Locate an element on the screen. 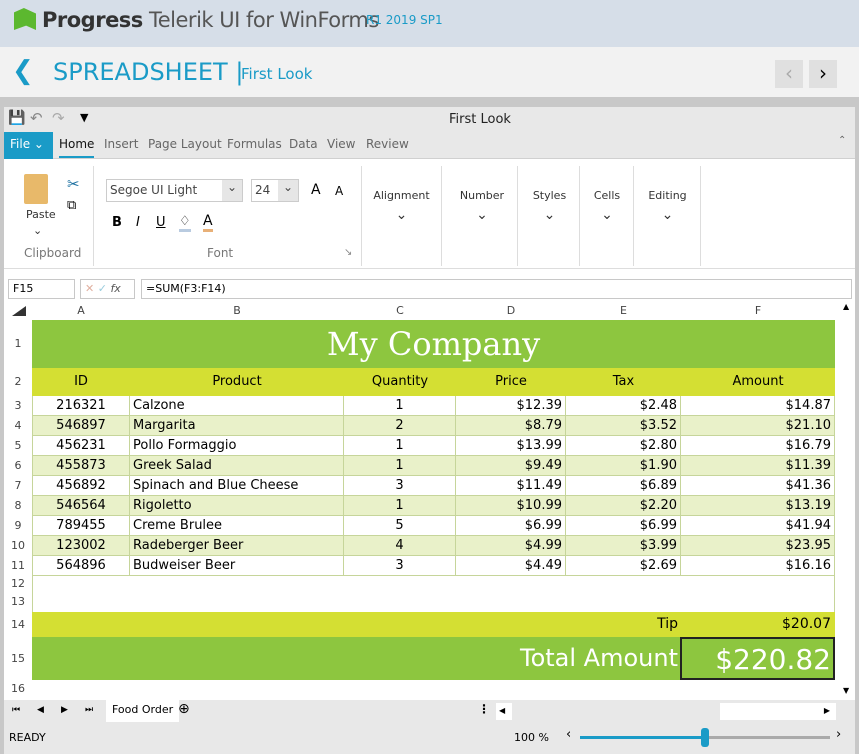 Image resolution: width=859 pixels, height=754 pixels. tab-page-layout: Page Layout is located at coordinates (185, 144).